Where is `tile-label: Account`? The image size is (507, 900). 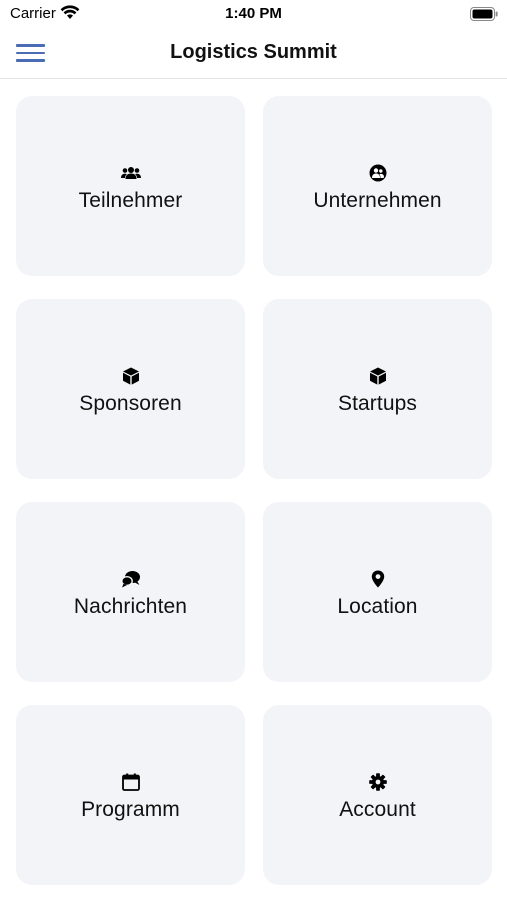
tile-label: Account is located at coordinates (377, 809).